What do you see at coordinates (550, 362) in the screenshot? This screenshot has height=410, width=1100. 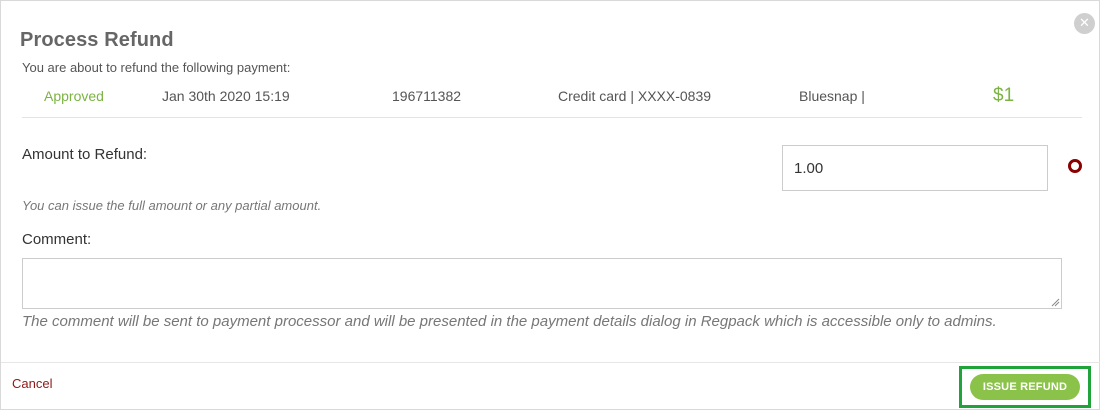 I see `footer-divider` at bounding box center [550, 362].